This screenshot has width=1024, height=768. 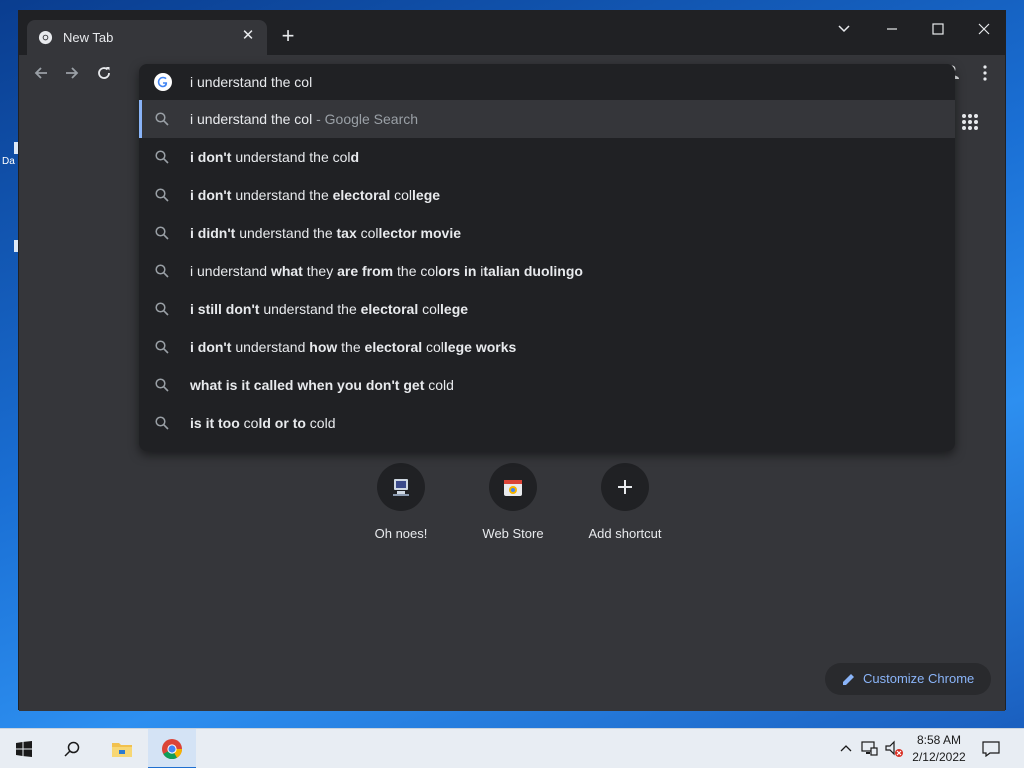 What do you see at coordinates (228, 309) in the screenshot?
I see `suggestion-text-segment: still don't` at bounding box center [228, 309].